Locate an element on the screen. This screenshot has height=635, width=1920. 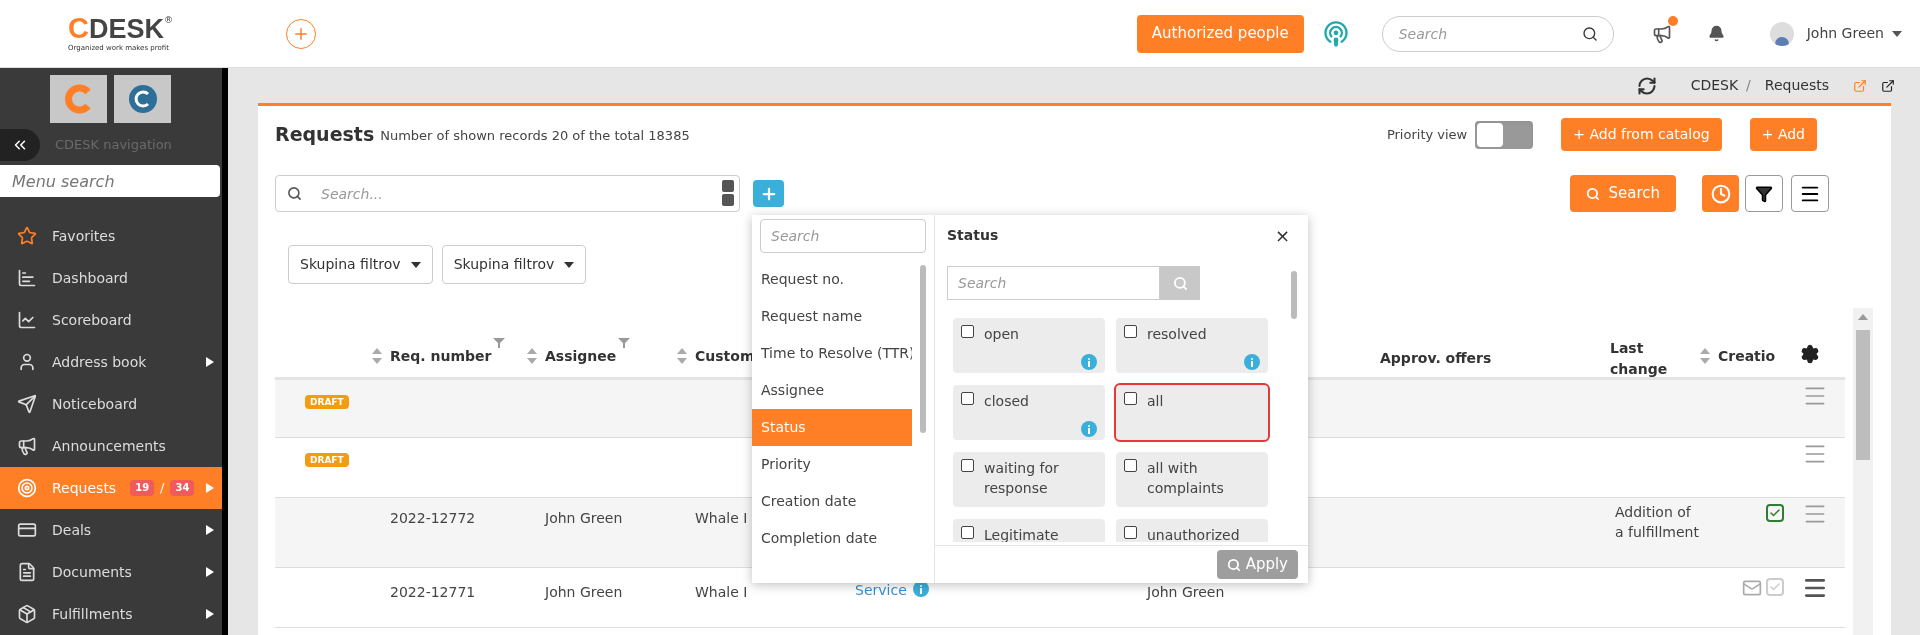
status-option-label: open is located at coordinates (1001, 334).